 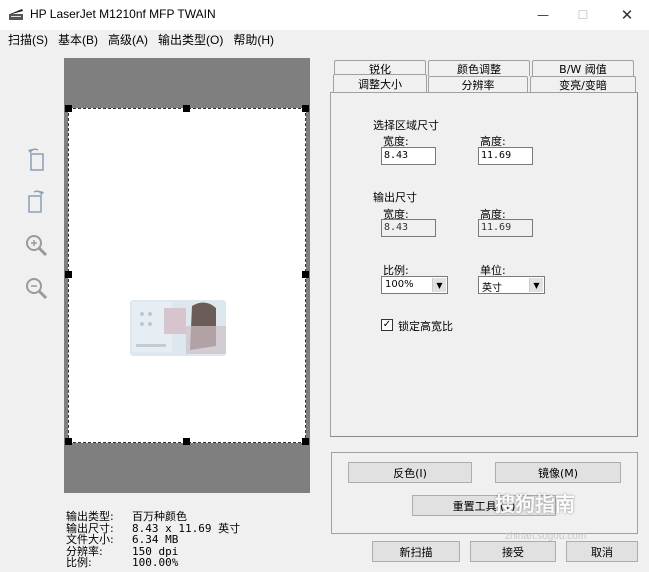 I want to click on ratio-value: 100.00%, so click(x=155, y=562).